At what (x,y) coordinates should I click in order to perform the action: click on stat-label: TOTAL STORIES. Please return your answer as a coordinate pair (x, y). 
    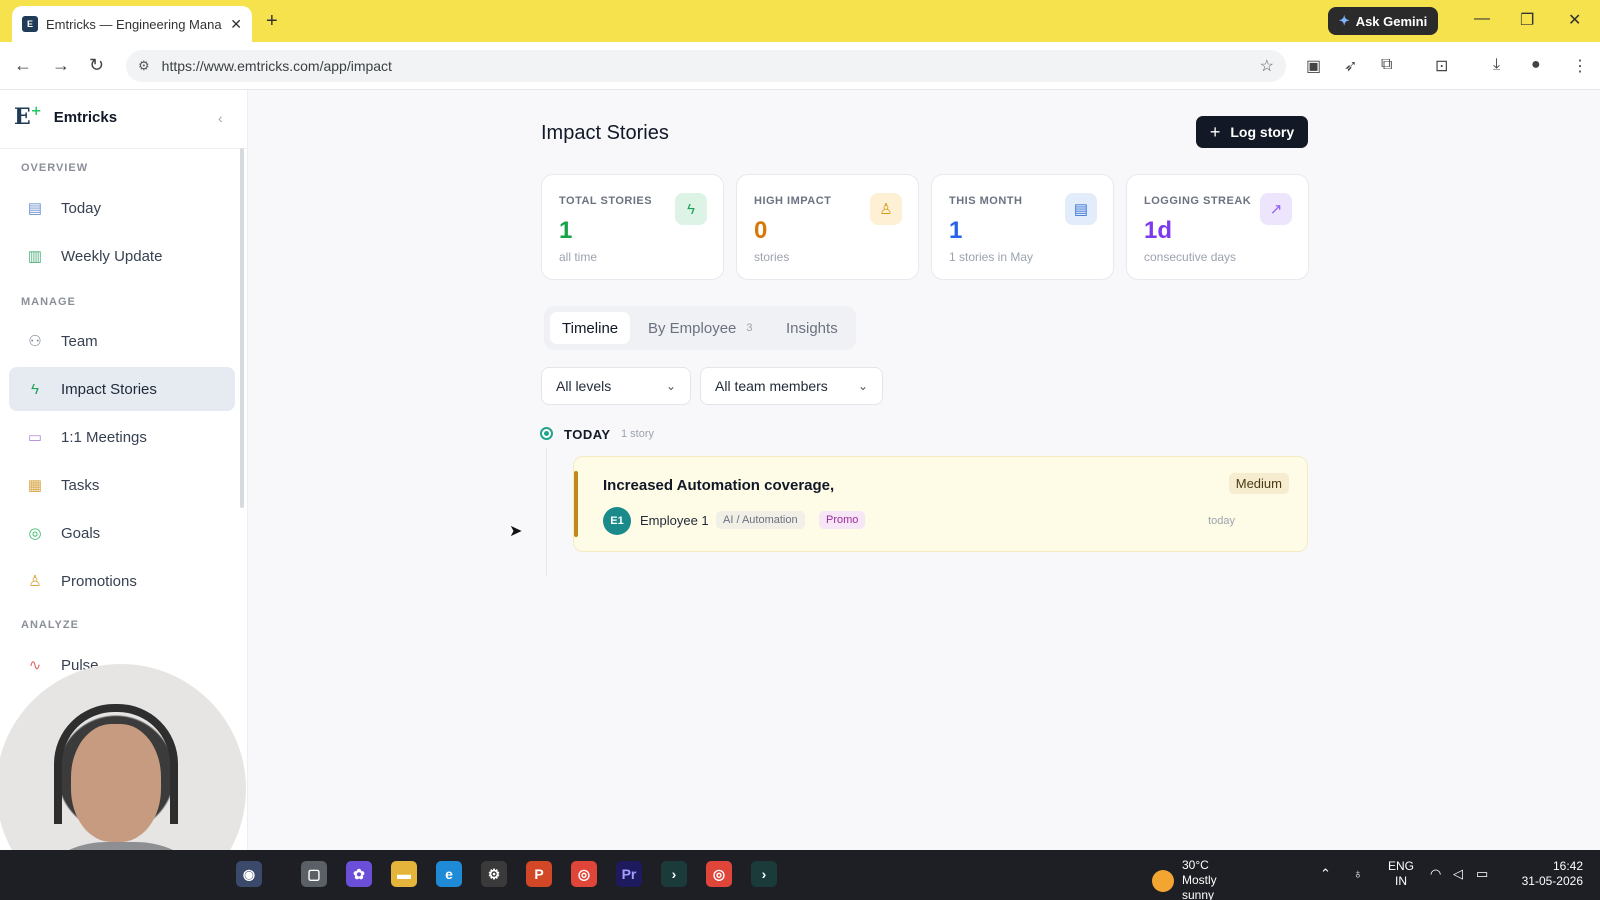
    Looking at the image, I should click on (606, 201).